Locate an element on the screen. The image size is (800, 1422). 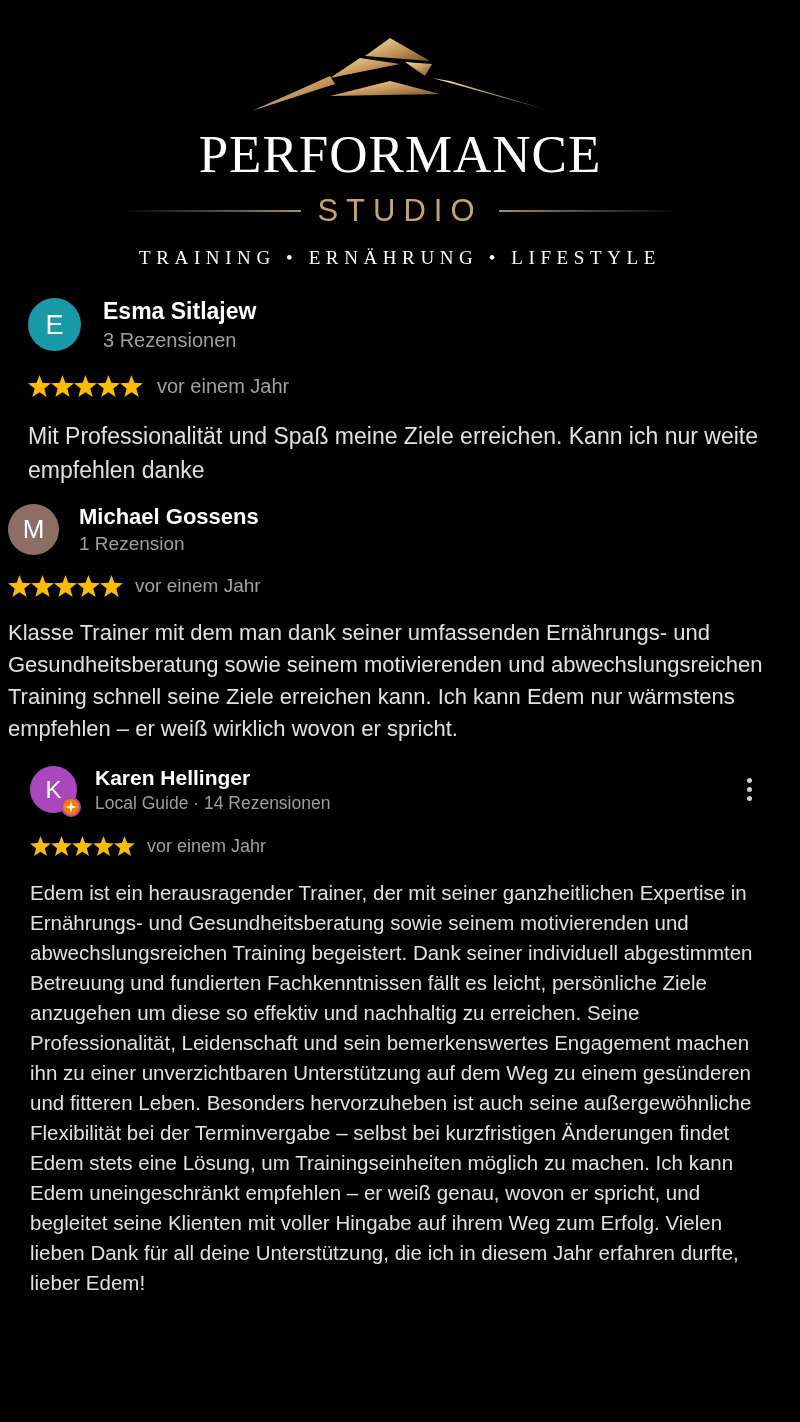
brand-subtitle: STUDIO is located at coordinates (400, 210).